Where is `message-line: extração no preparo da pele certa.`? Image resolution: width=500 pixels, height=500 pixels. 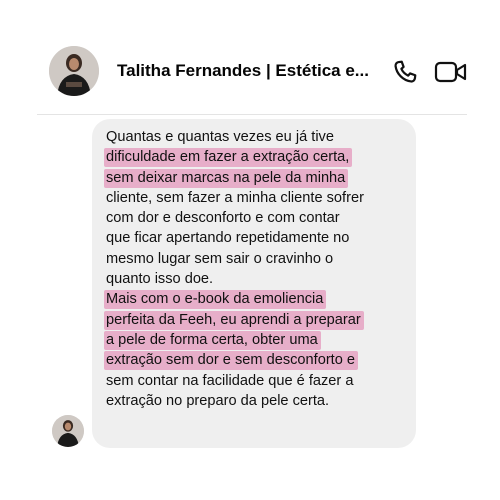
message-line: extração no preparo da pele certa. is located at coordinates (256, 401).